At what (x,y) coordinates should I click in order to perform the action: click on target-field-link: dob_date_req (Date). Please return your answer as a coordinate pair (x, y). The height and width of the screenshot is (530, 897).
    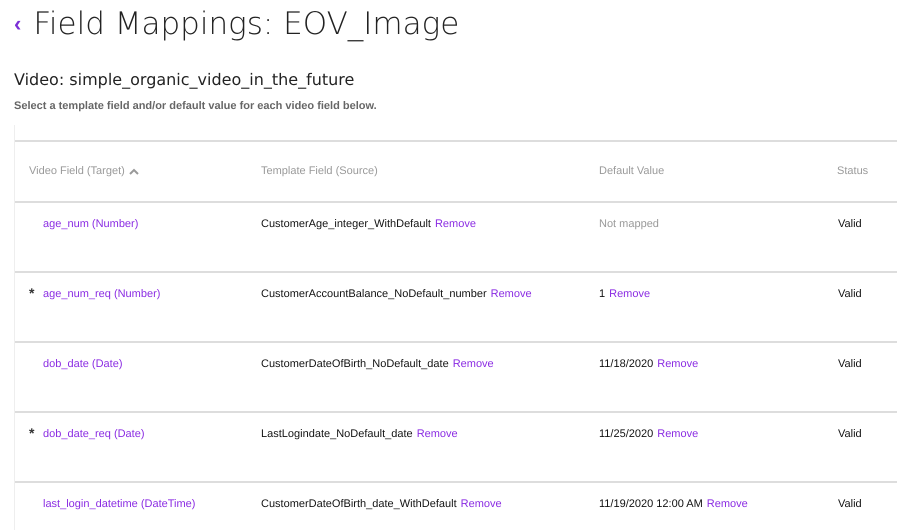
    Looking at the image, I should click on (94, 434).